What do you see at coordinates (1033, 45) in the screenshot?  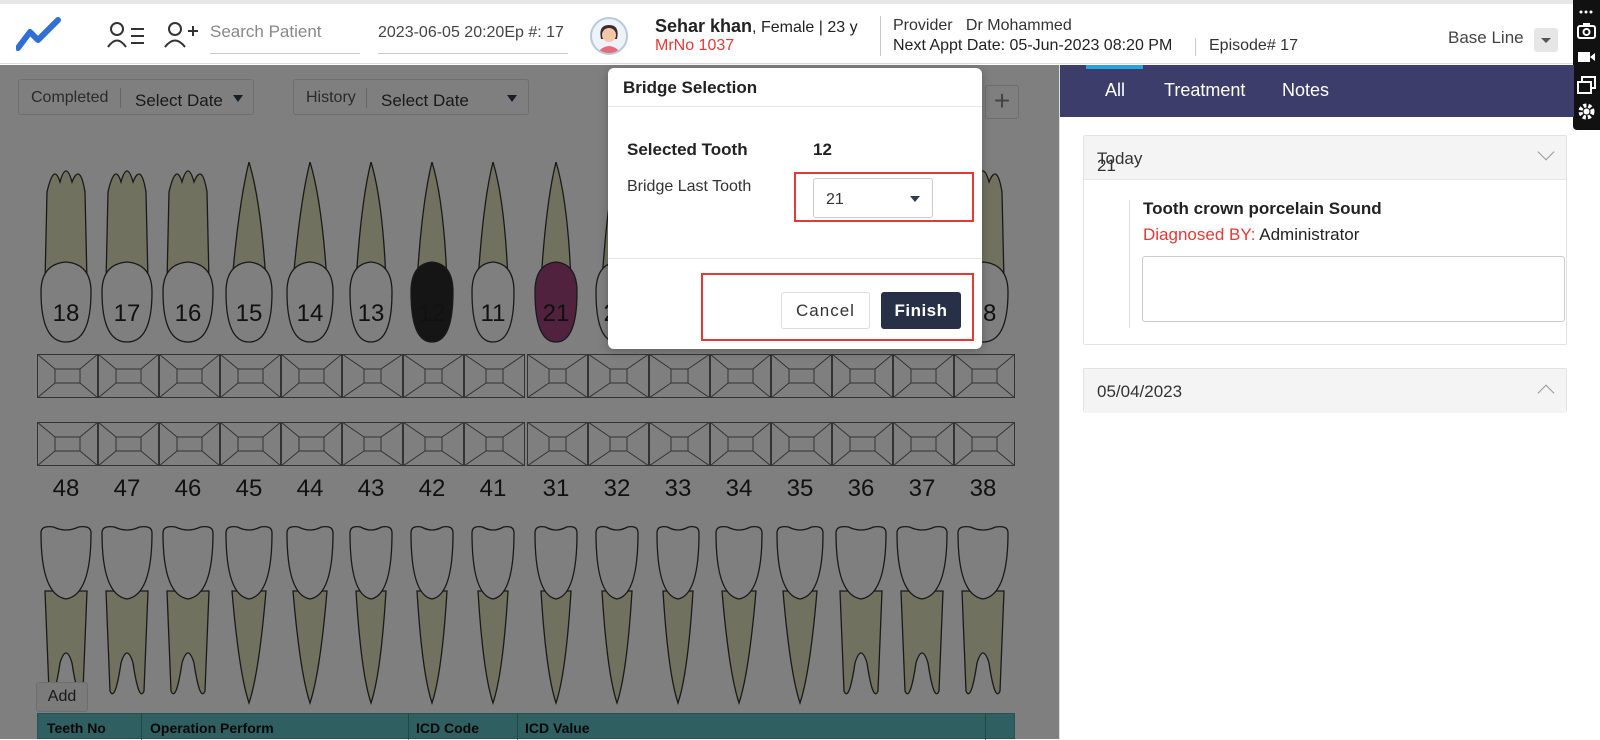 I see `next-appointment: Next Appt Date: 05-Jun-2023 08:20 PM` at bounding box center [1033, 45].